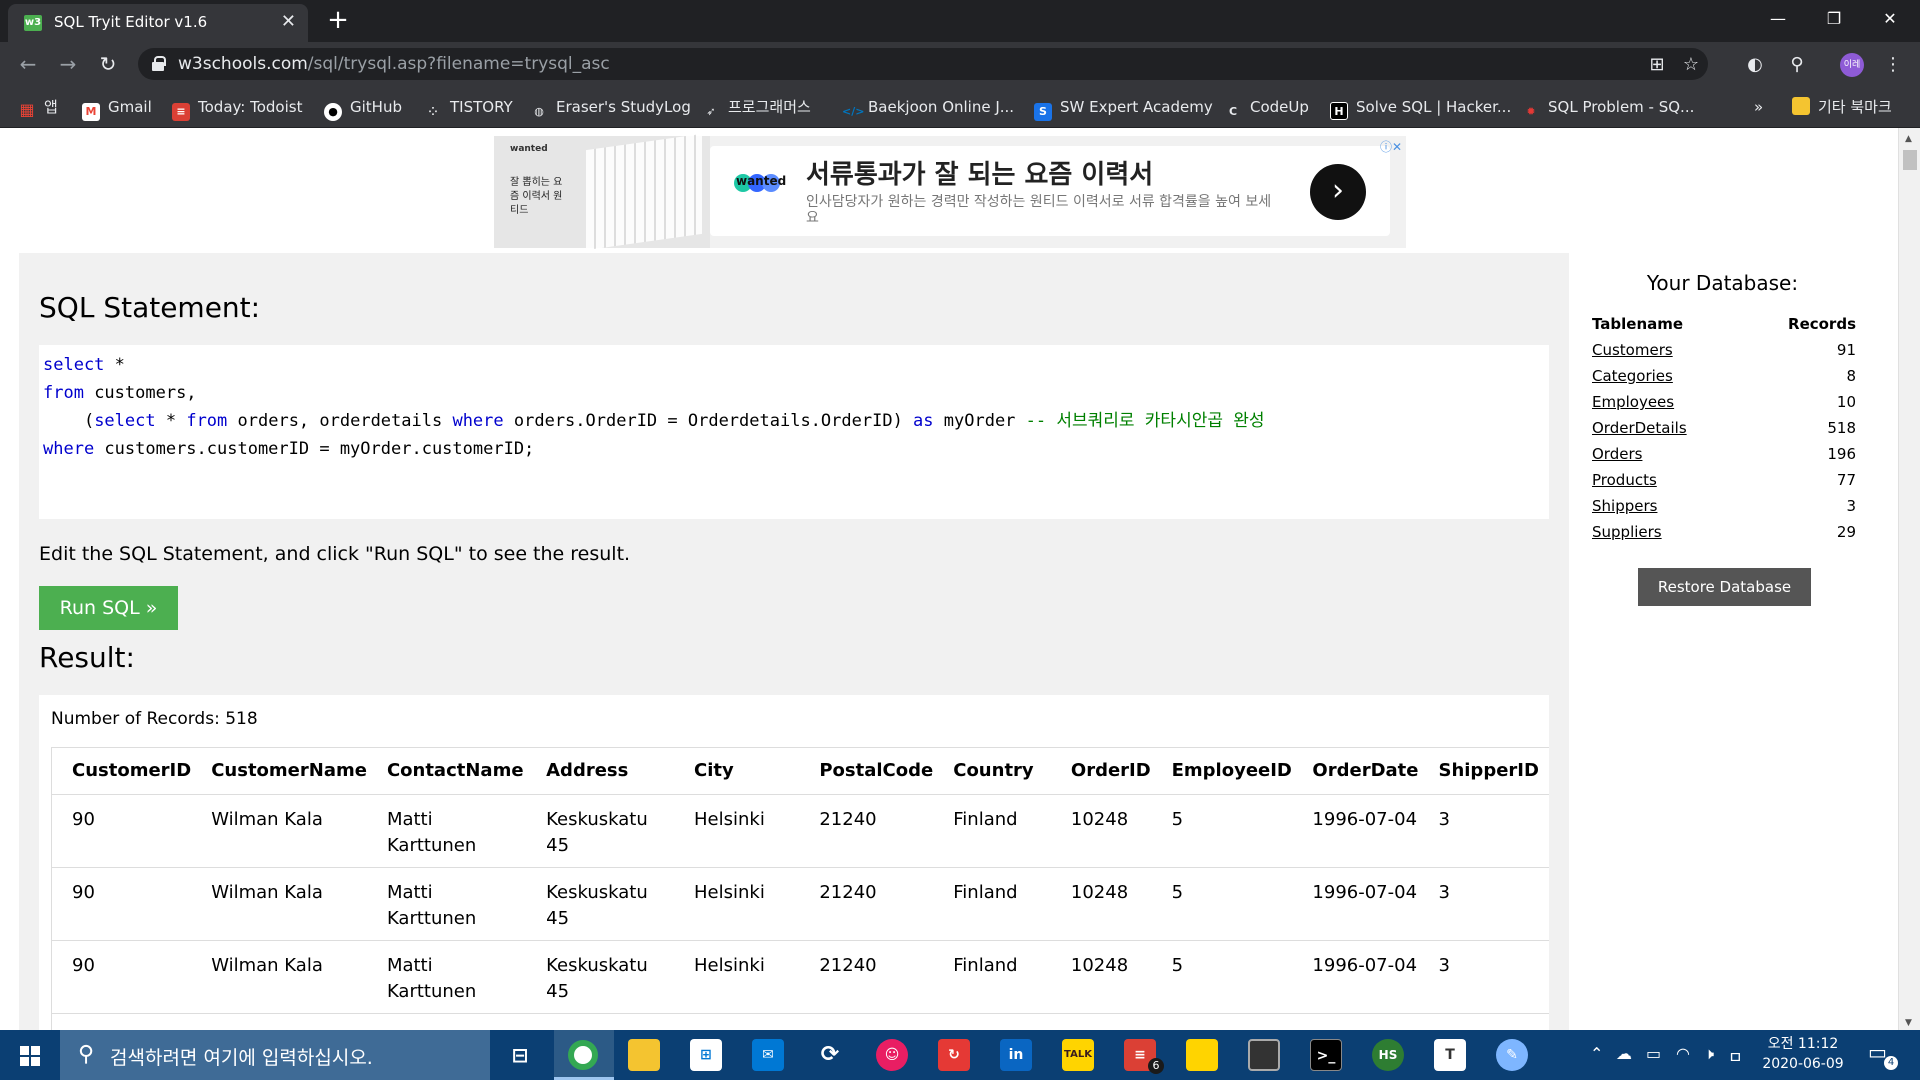  What do you see at coordinates (37, 107) in the screenshot?
I see `bookmark-apps: ▦ 앱` at bounding box center [37, 107].